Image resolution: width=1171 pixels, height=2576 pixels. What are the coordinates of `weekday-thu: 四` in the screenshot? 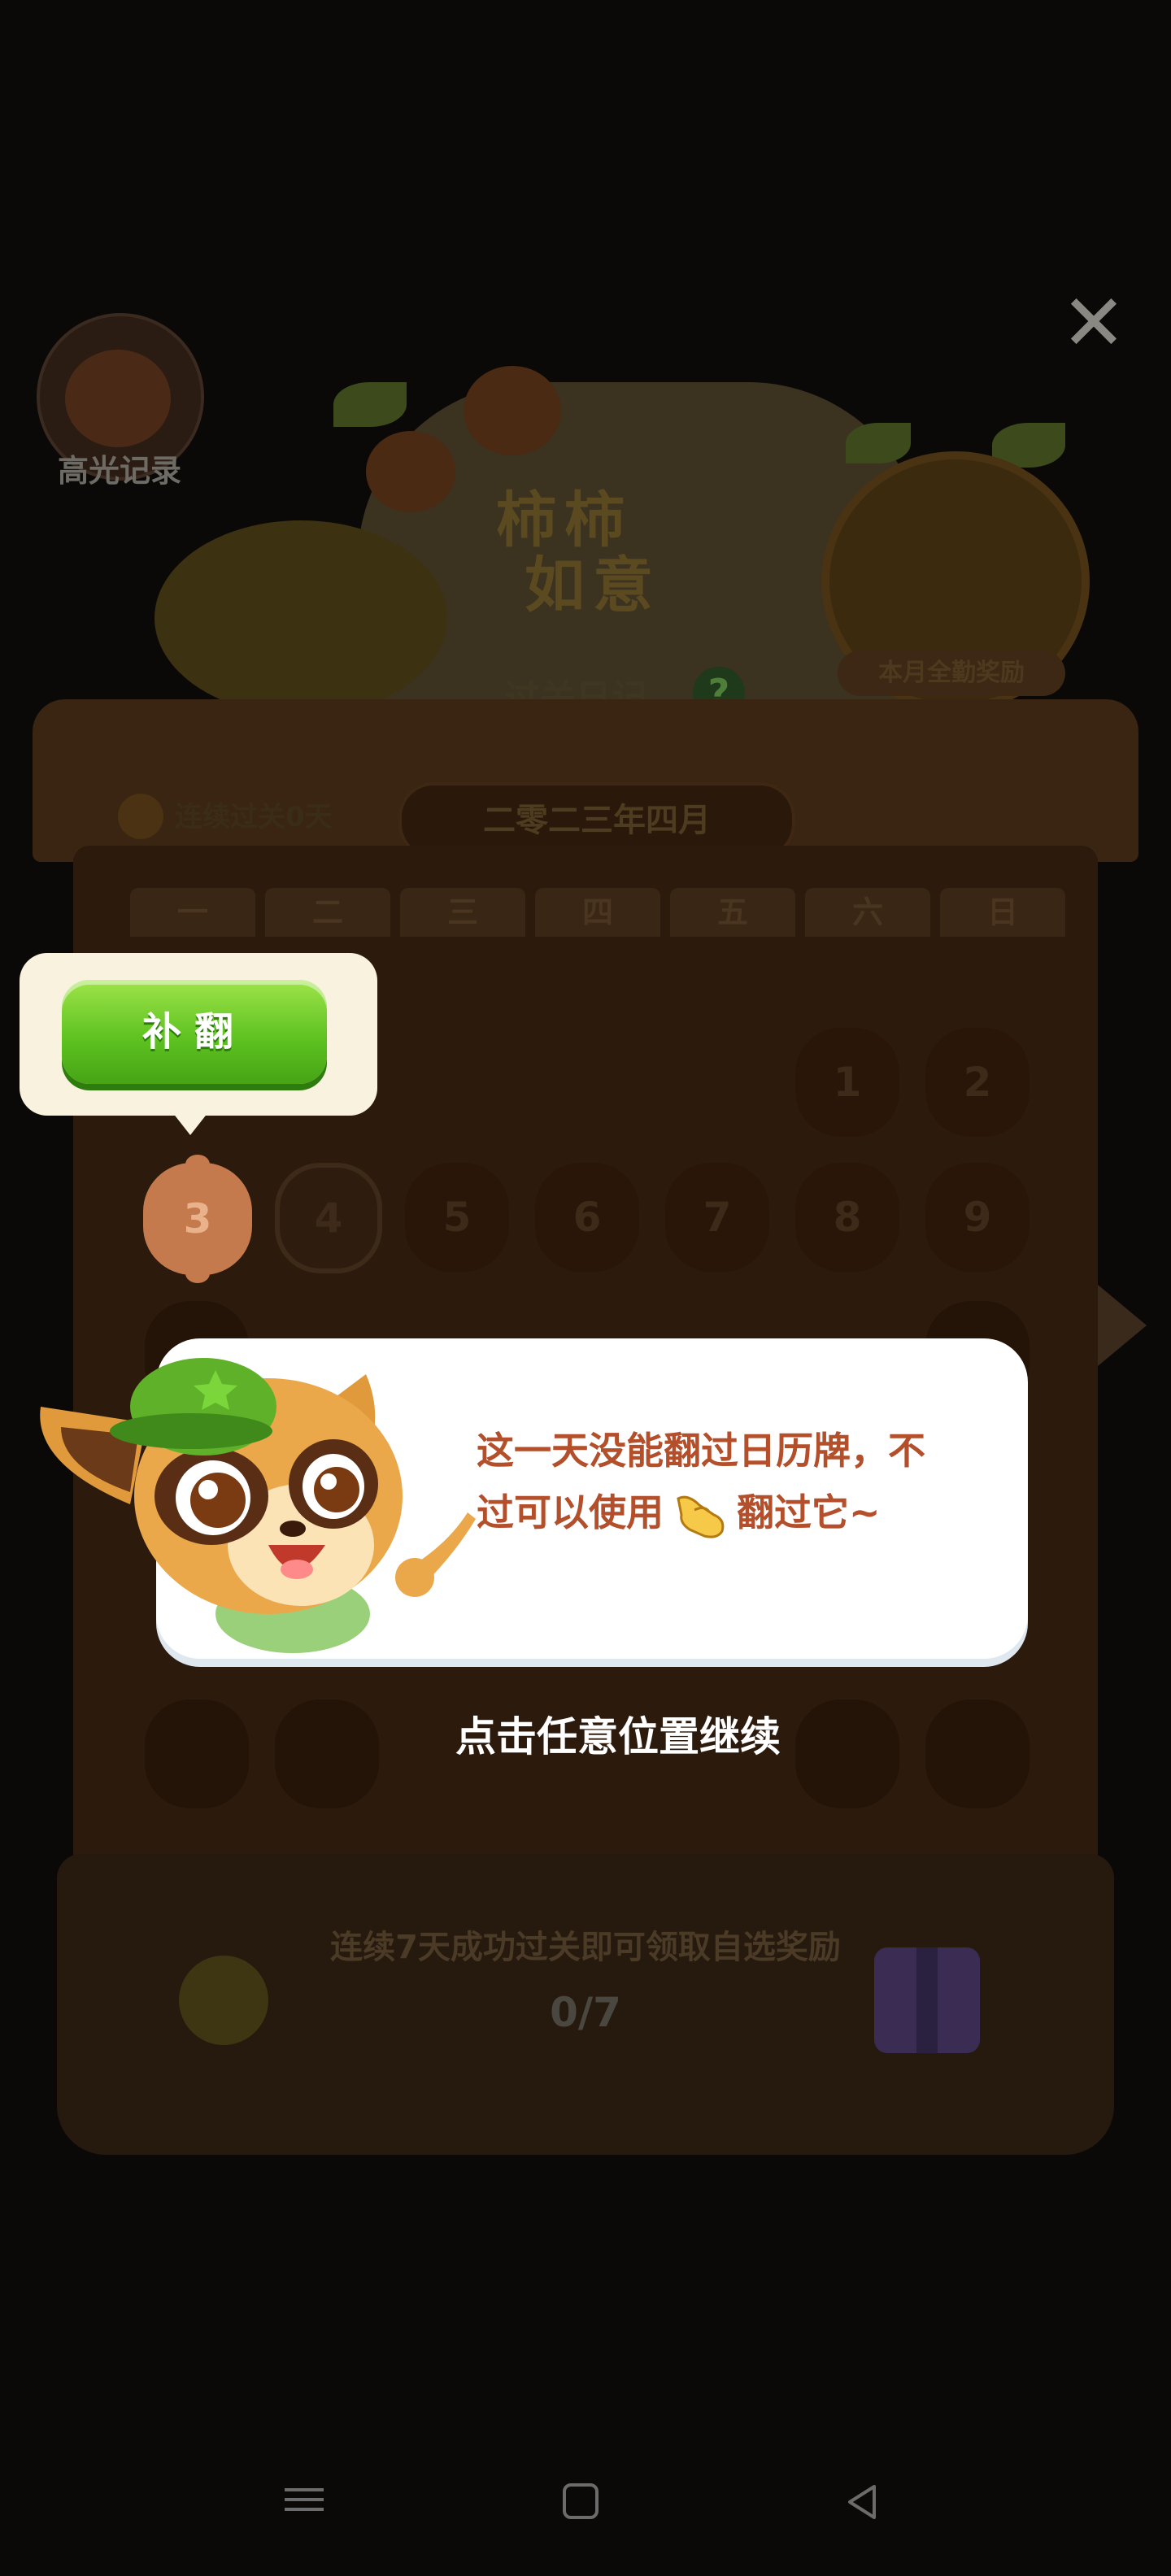 It's located at (597, 912).